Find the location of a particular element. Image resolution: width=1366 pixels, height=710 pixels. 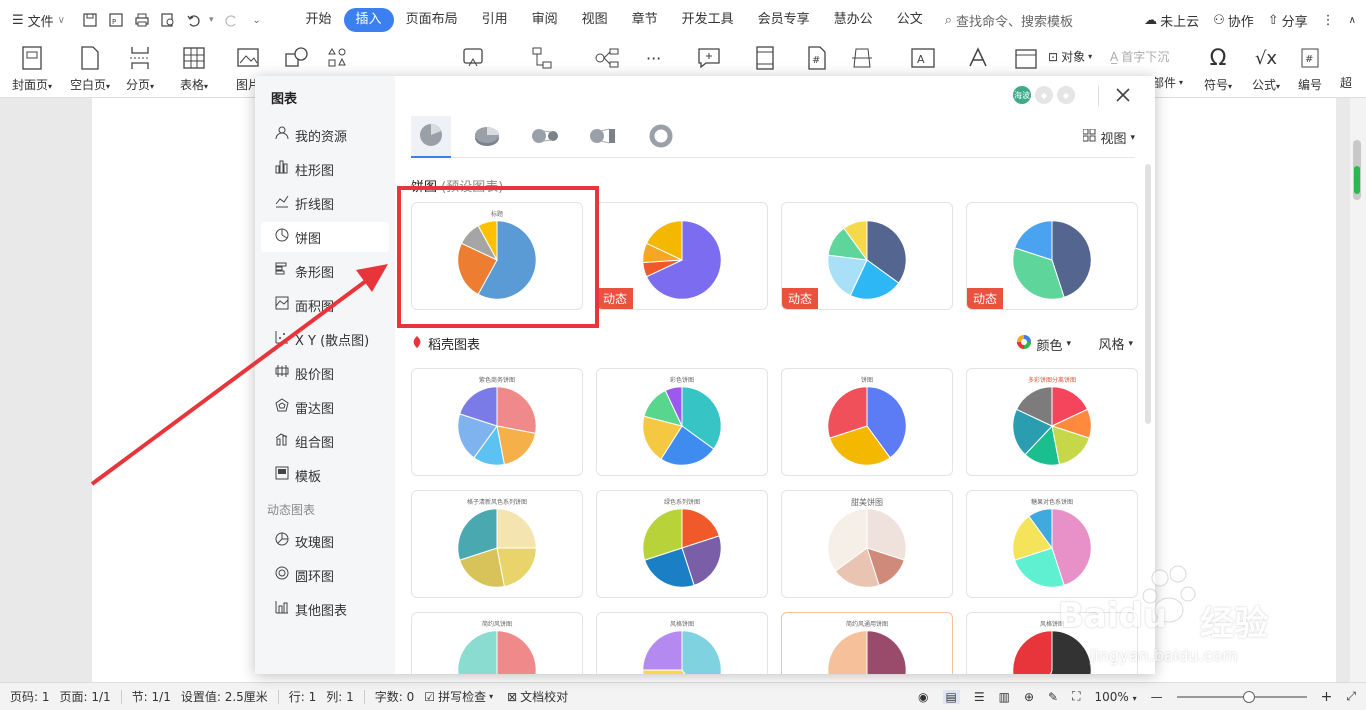

tab-references: 引用 is located at coordinates (495, 20).